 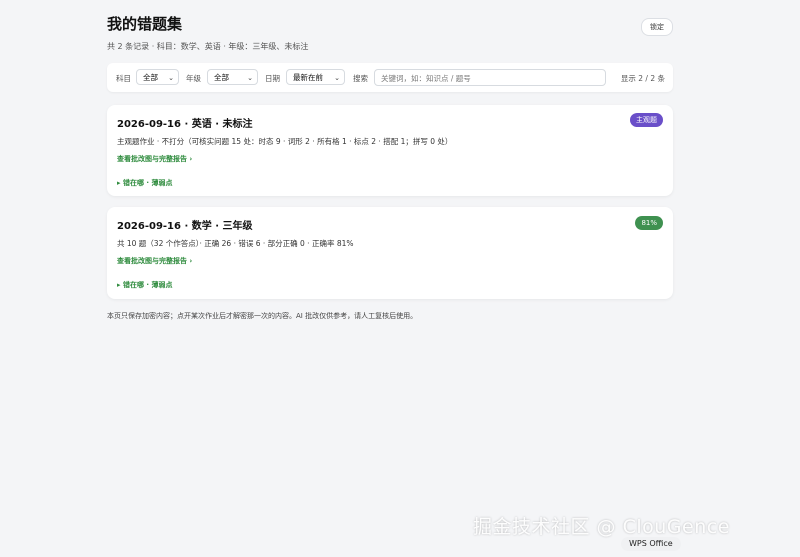 What do you see at coordinates (123, 78) in the screenshot?
I see `subject-label: 科目` at bounding box center [123, 78].